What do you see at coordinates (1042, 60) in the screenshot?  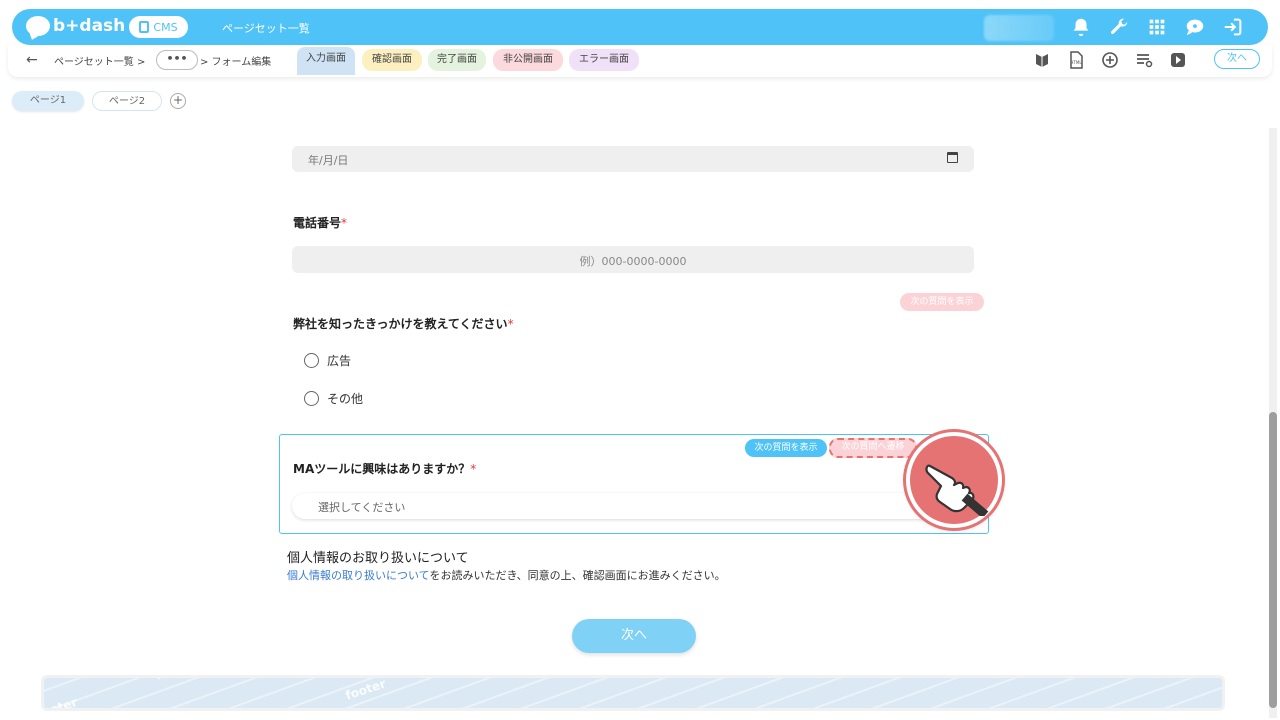 I see `beginner-mark-icon` at bounding box center [1042, 60].